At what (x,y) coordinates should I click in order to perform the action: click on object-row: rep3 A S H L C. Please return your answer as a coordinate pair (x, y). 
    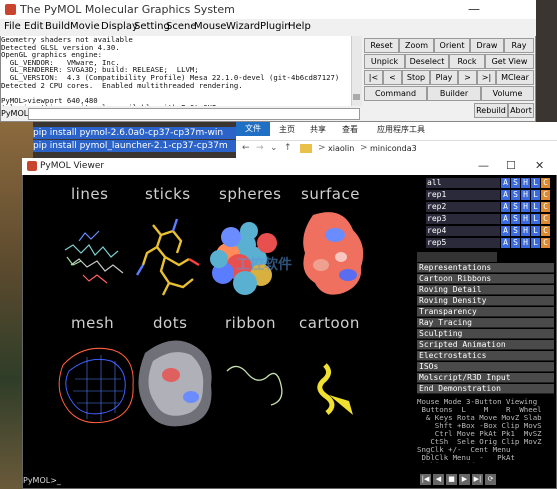
    Looking at the image, I should click on (490, 219).